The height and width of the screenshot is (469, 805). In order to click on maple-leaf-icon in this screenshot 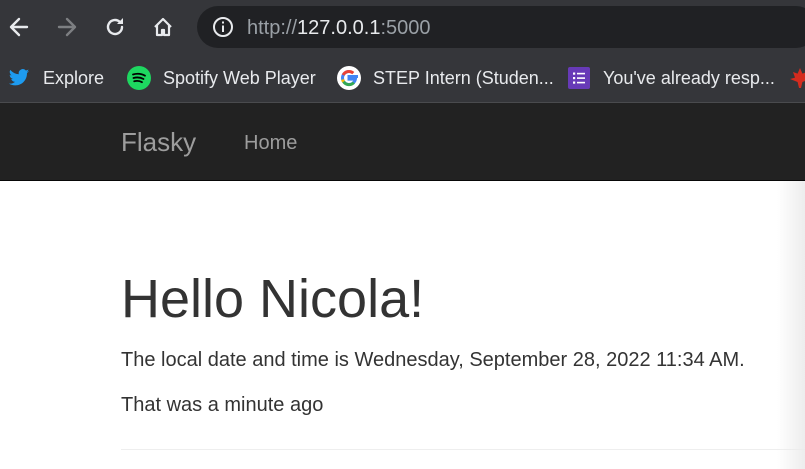, I will do `click(797, 78)`.